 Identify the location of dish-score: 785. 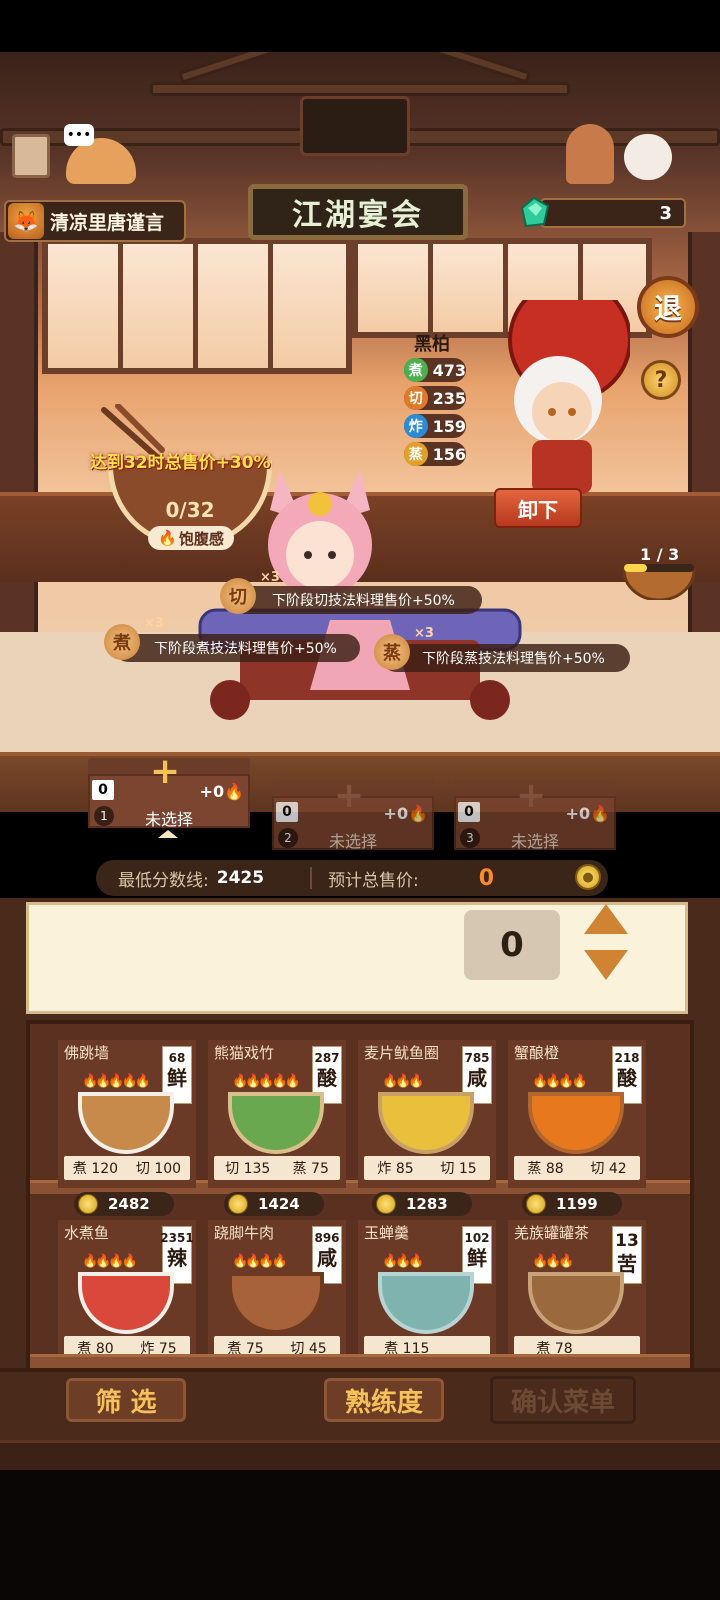
(477, 1058).